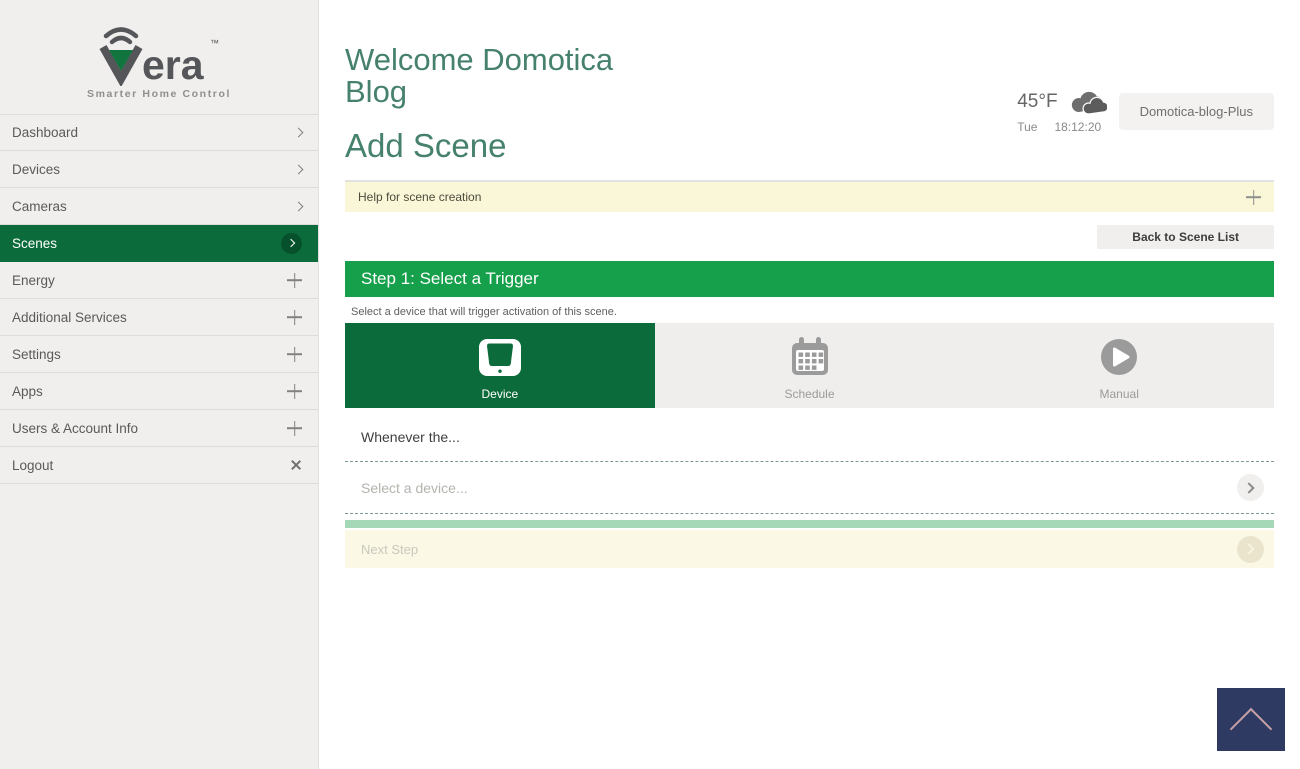  What do you see at coordinates (809, 356) in the screenshot?
I see `calendar-icon` at bounding box center [809, 356].